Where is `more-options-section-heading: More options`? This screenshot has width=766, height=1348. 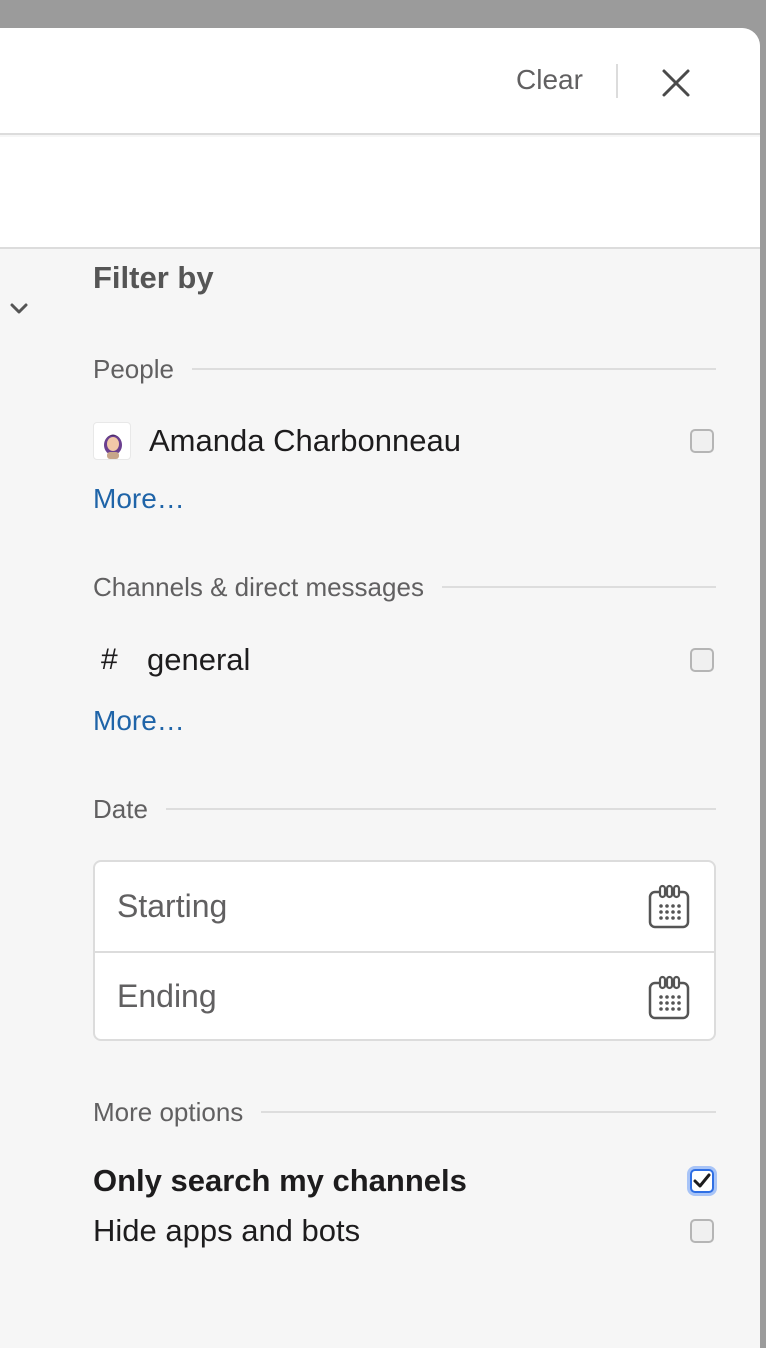
more-options-section-heading: More options is located at coordinates (404, 1112).